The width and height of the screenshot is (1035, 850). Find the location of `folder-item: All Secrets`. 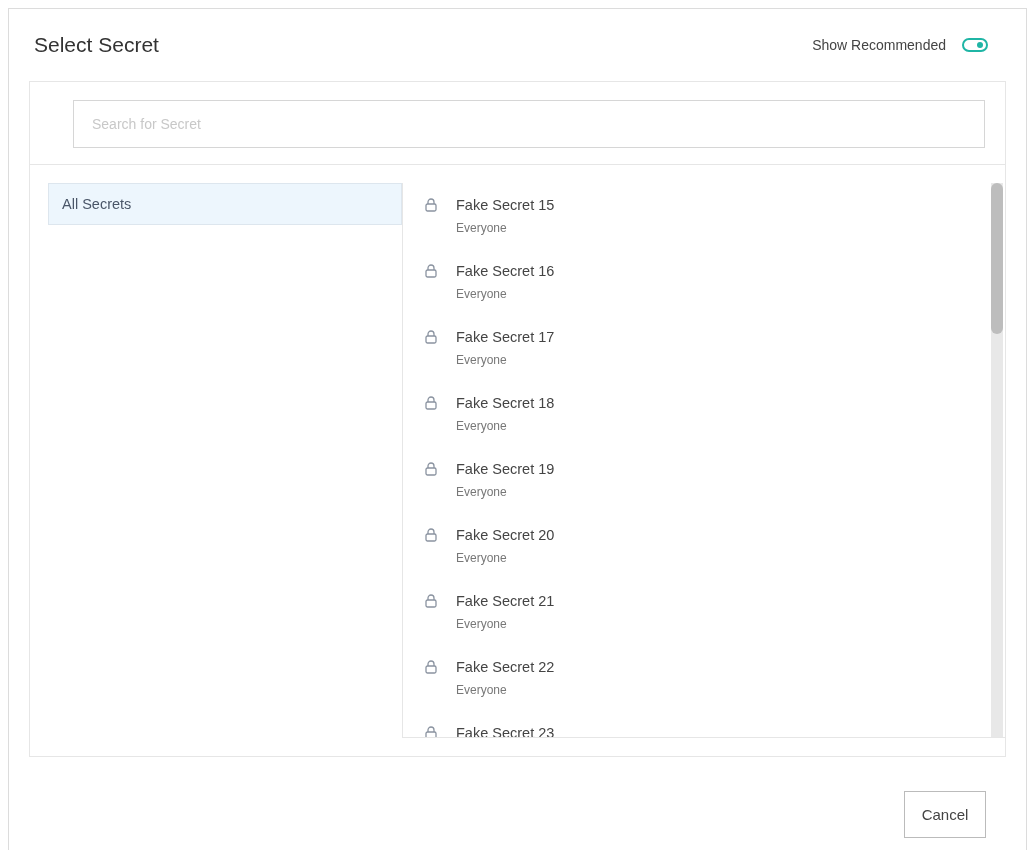

folder-item: All Secrets is located at coordinates (225, 204).